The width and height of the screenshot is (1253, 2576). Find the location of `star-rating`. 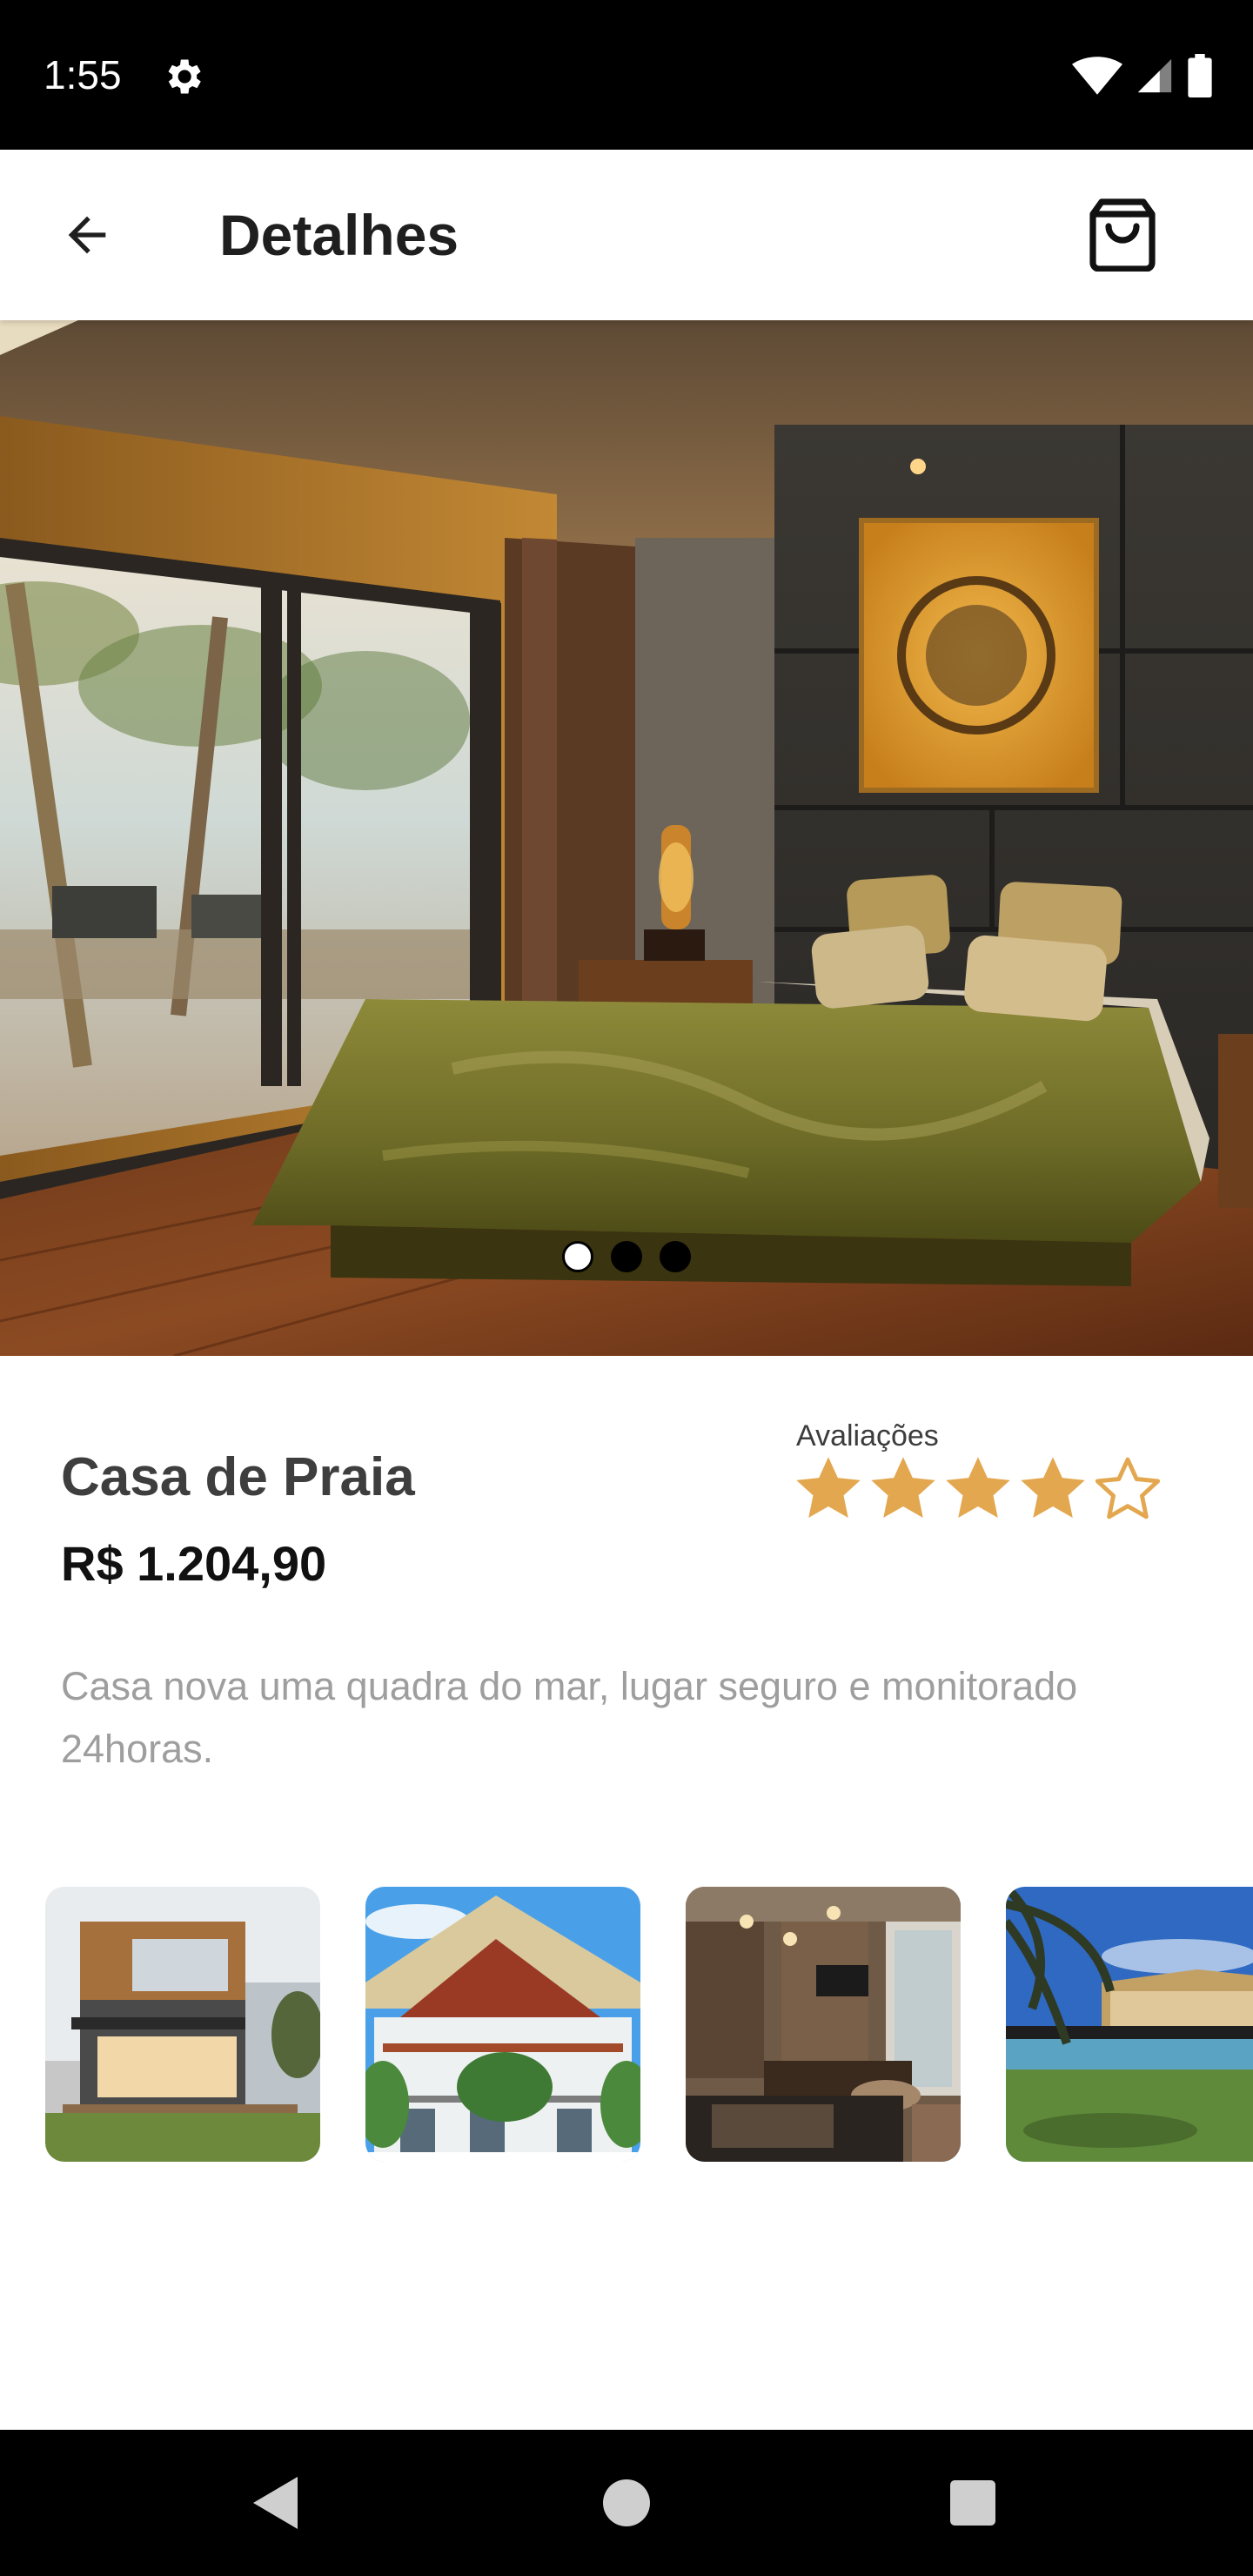

star-rating is located at coordinates (978, 1488).